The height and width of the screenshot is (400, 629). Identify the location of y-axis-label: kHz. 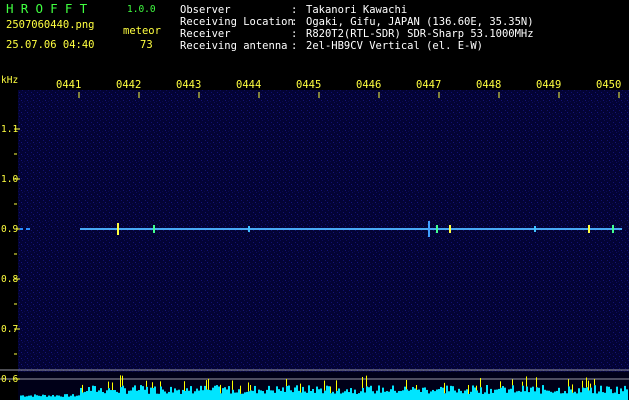
(10, 80).